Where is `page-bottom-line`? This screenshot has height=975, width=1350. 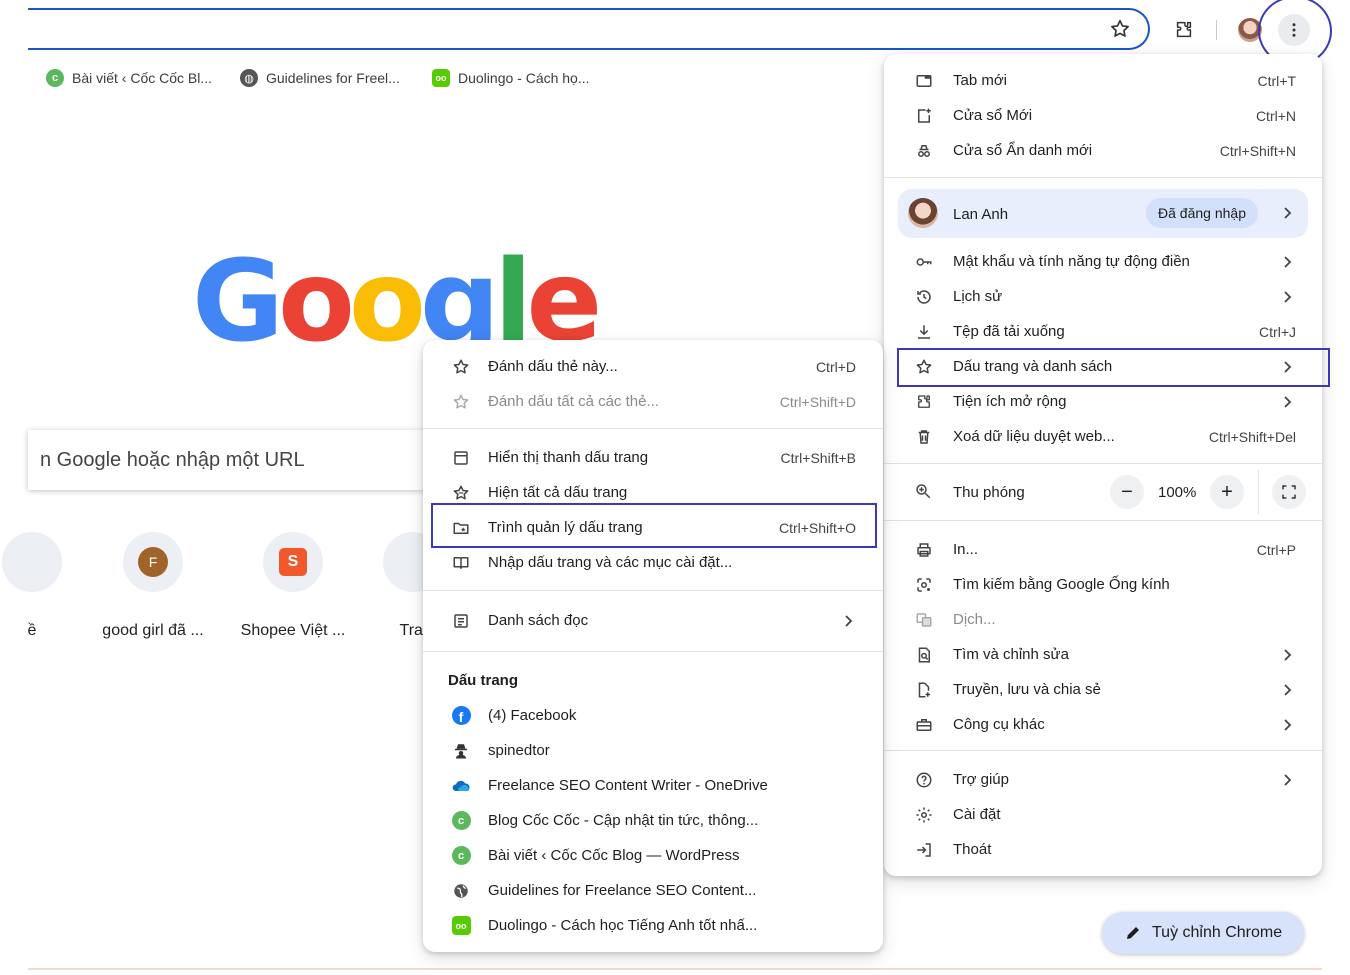
page-bottom-line is located at coordinates (675, 969).